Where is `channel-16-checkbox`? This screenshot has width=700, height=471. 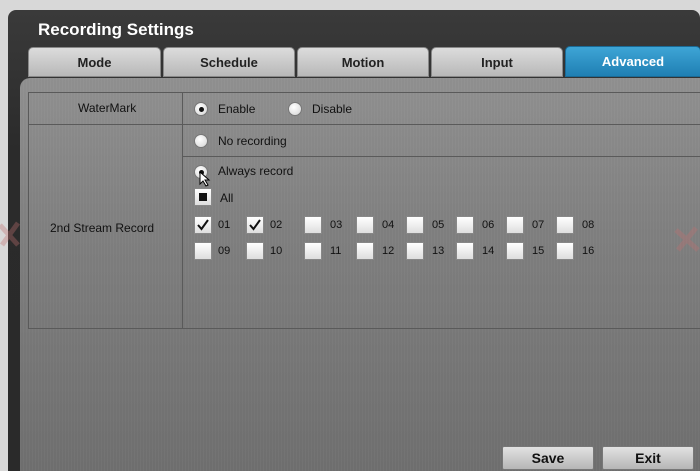
channel-16-checkbox is located at coordinates (565, 251).